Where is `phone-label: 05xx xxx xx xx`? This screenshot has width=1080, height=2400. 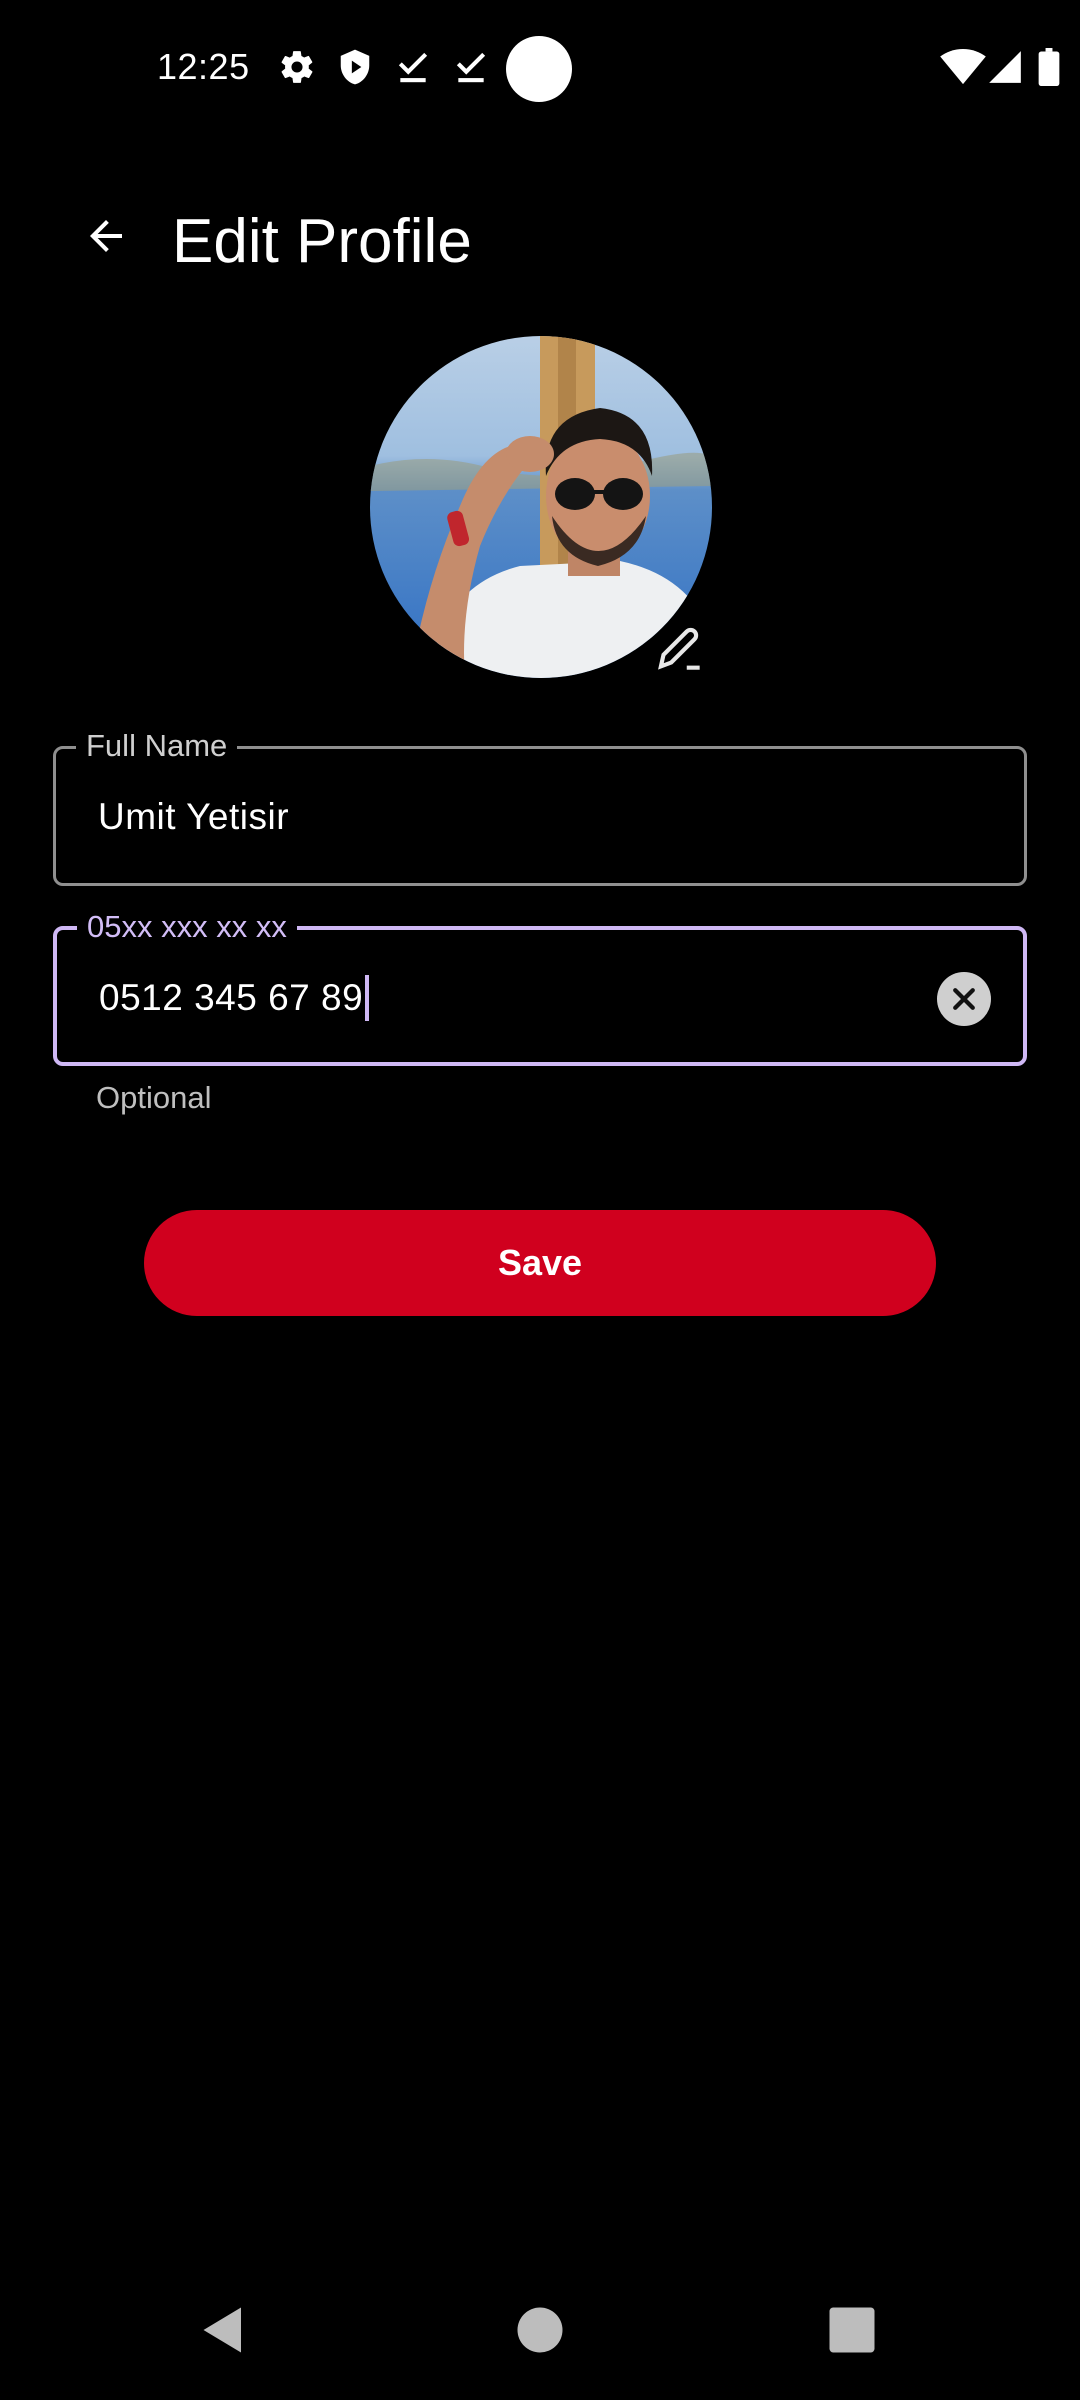 phone-label: 05xx xxx xx xx is located at coordinates (187, 927).